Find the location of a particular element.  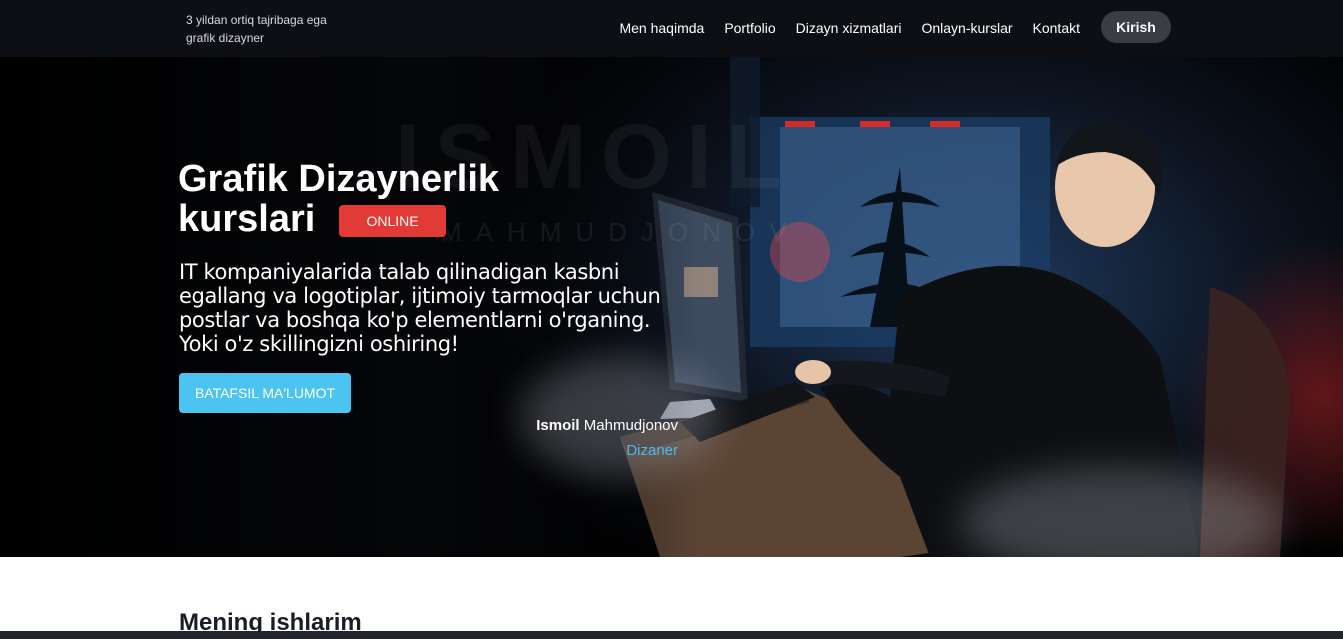

tagline-line-2: grafik dizayner is located at coordinates (225, 38).